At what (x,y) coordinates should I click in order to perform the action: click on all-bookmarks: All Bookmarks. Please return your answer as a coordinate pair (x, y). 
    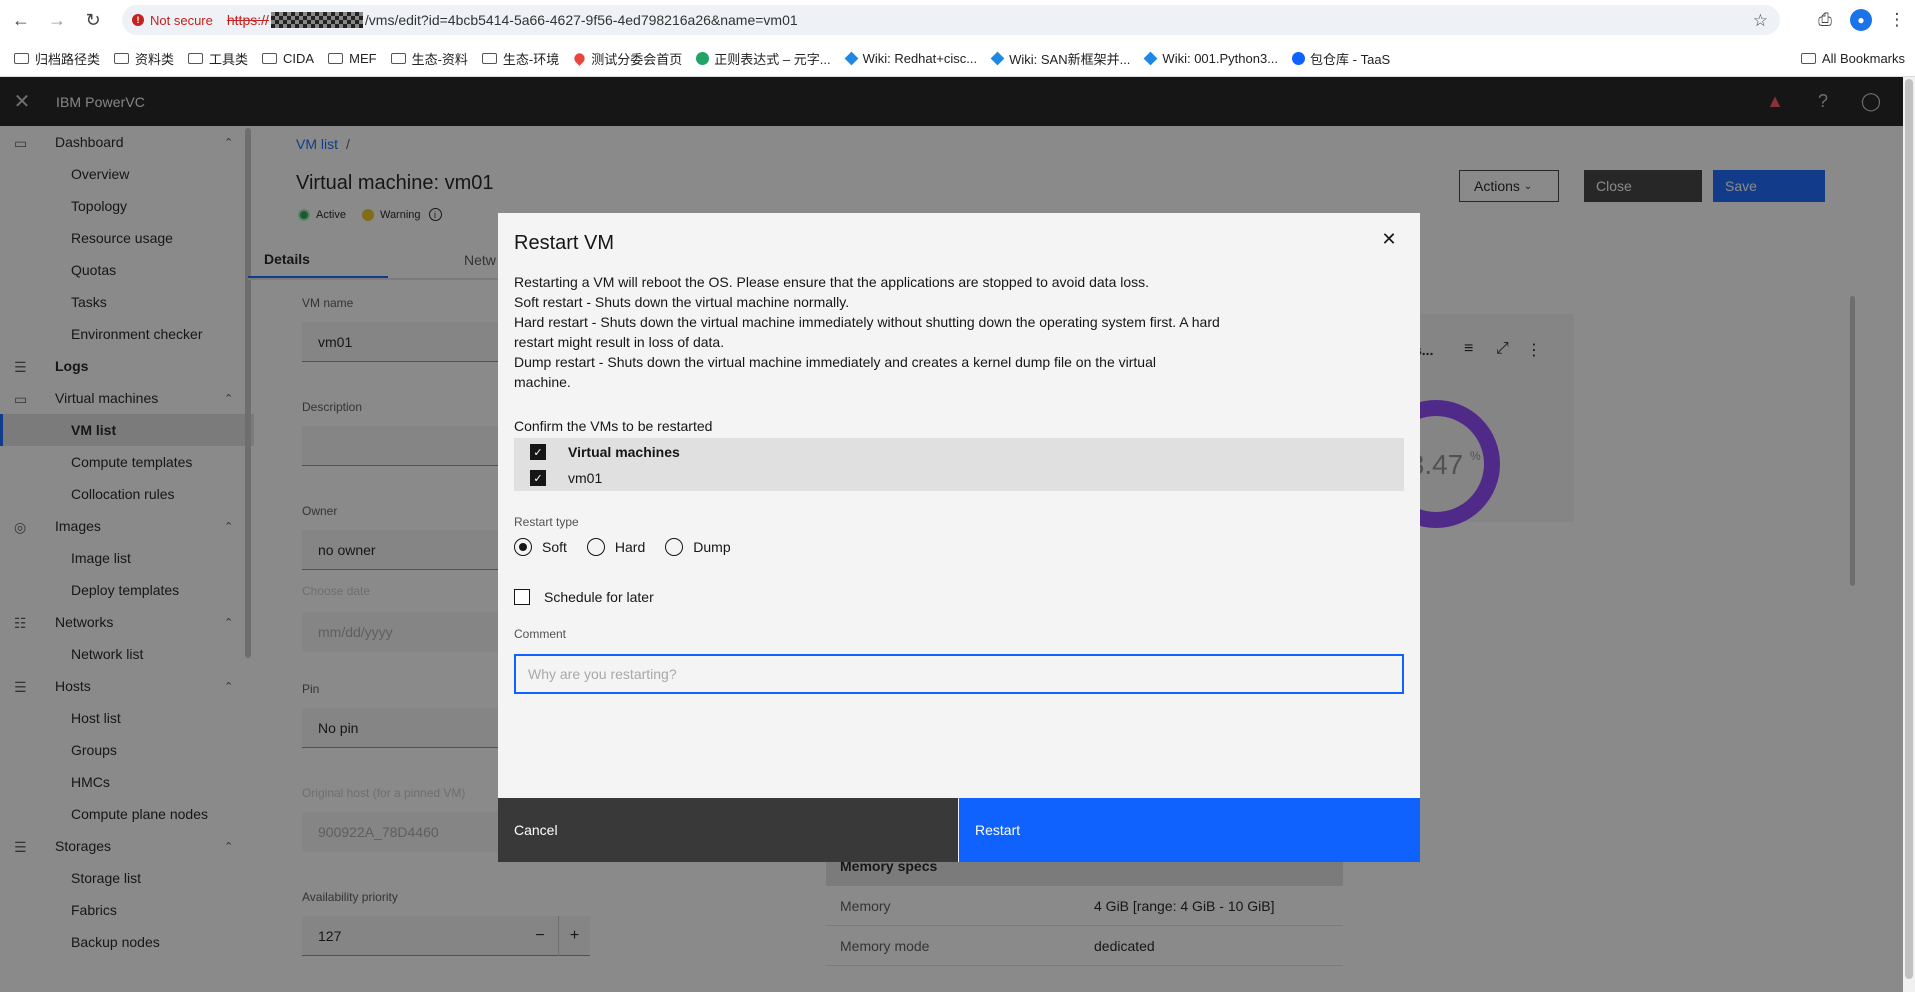
    Looking at the image, I should click on (1852, 58).